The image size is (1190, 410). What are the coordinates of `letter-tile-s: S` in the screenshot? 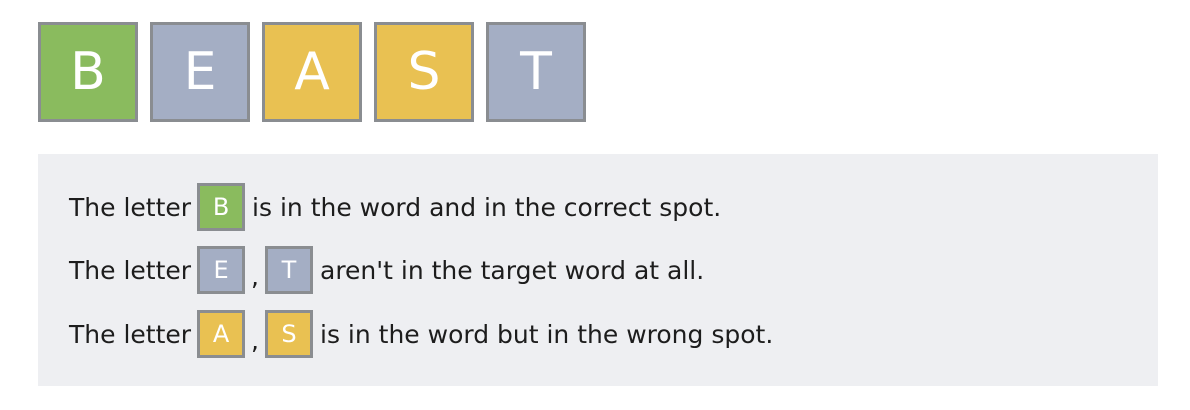 It's located at (424, 72).